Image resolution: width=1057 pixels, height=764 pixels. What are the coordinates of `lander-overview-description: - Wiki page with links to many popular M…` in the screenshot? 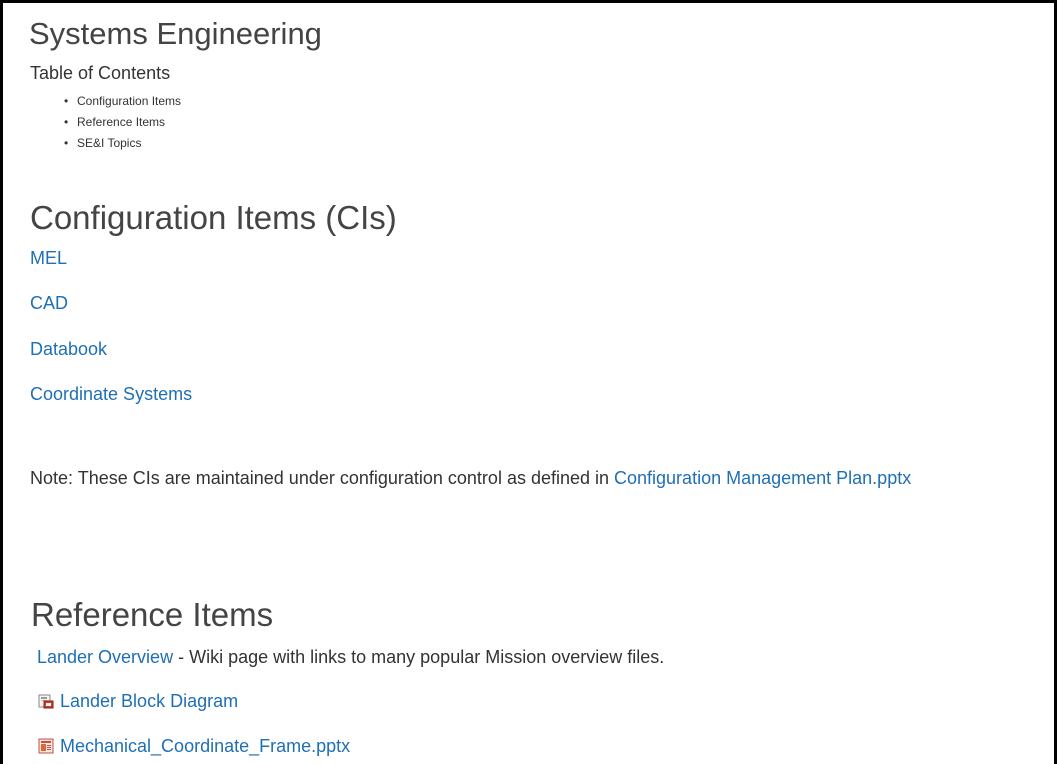 It's located at (419, 657).